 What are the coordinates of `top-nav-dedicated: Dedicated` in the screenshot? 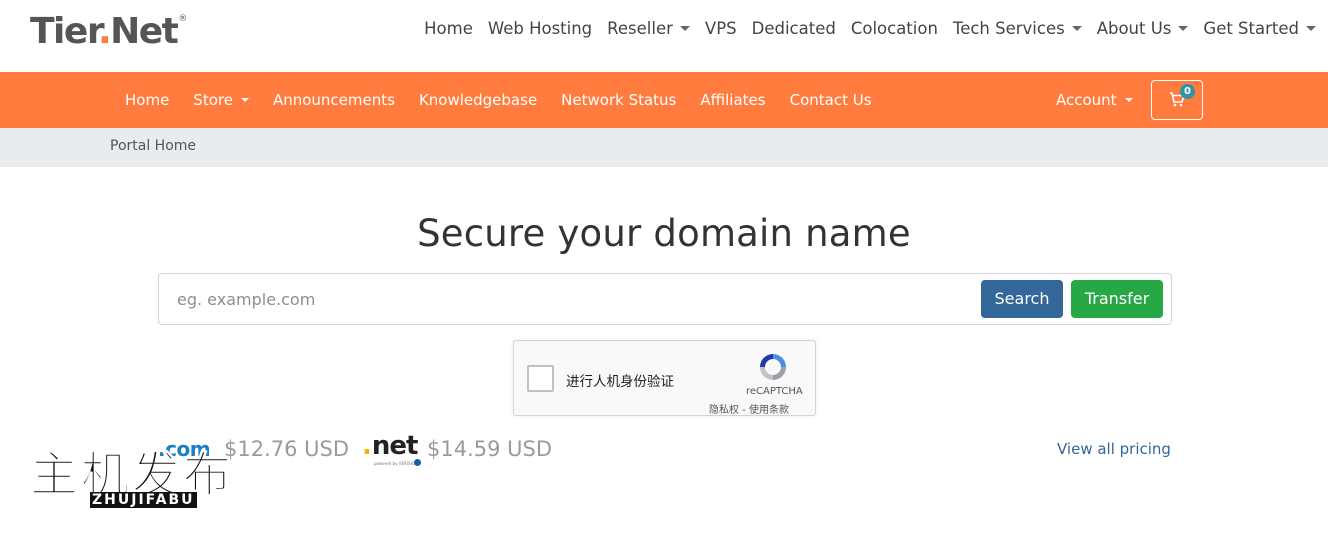 It's located at (794, 28).